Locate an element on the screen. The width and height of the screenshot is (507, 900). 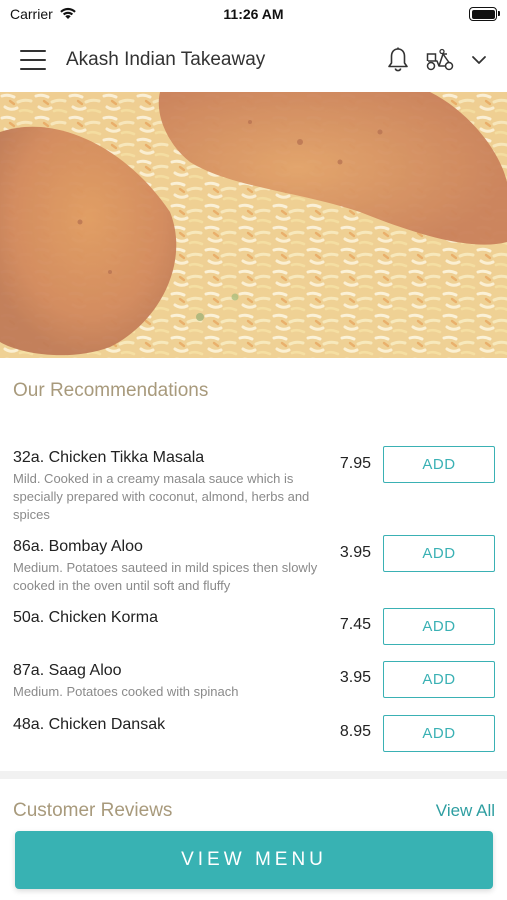
wifi-icon is located at coordinates (68, 14).